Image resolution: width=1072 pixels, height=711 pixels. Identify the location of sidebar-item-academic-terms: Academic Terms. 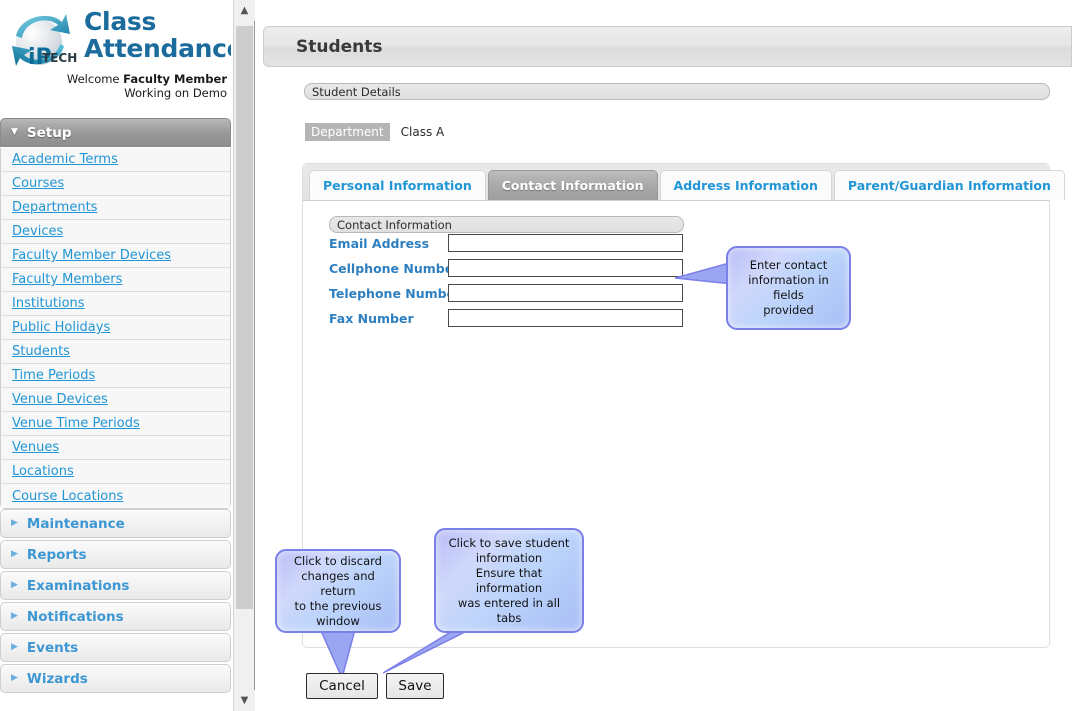
(115, 160).